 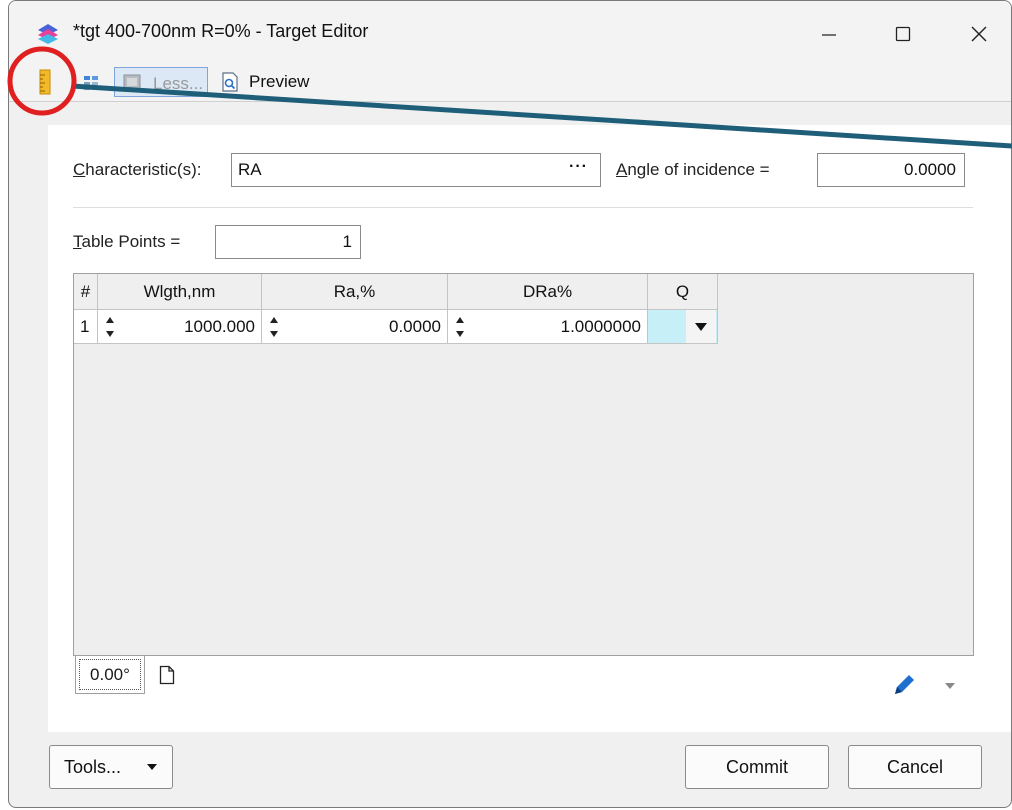 I want to click on maximize-icon, so click(x=903, y=34).